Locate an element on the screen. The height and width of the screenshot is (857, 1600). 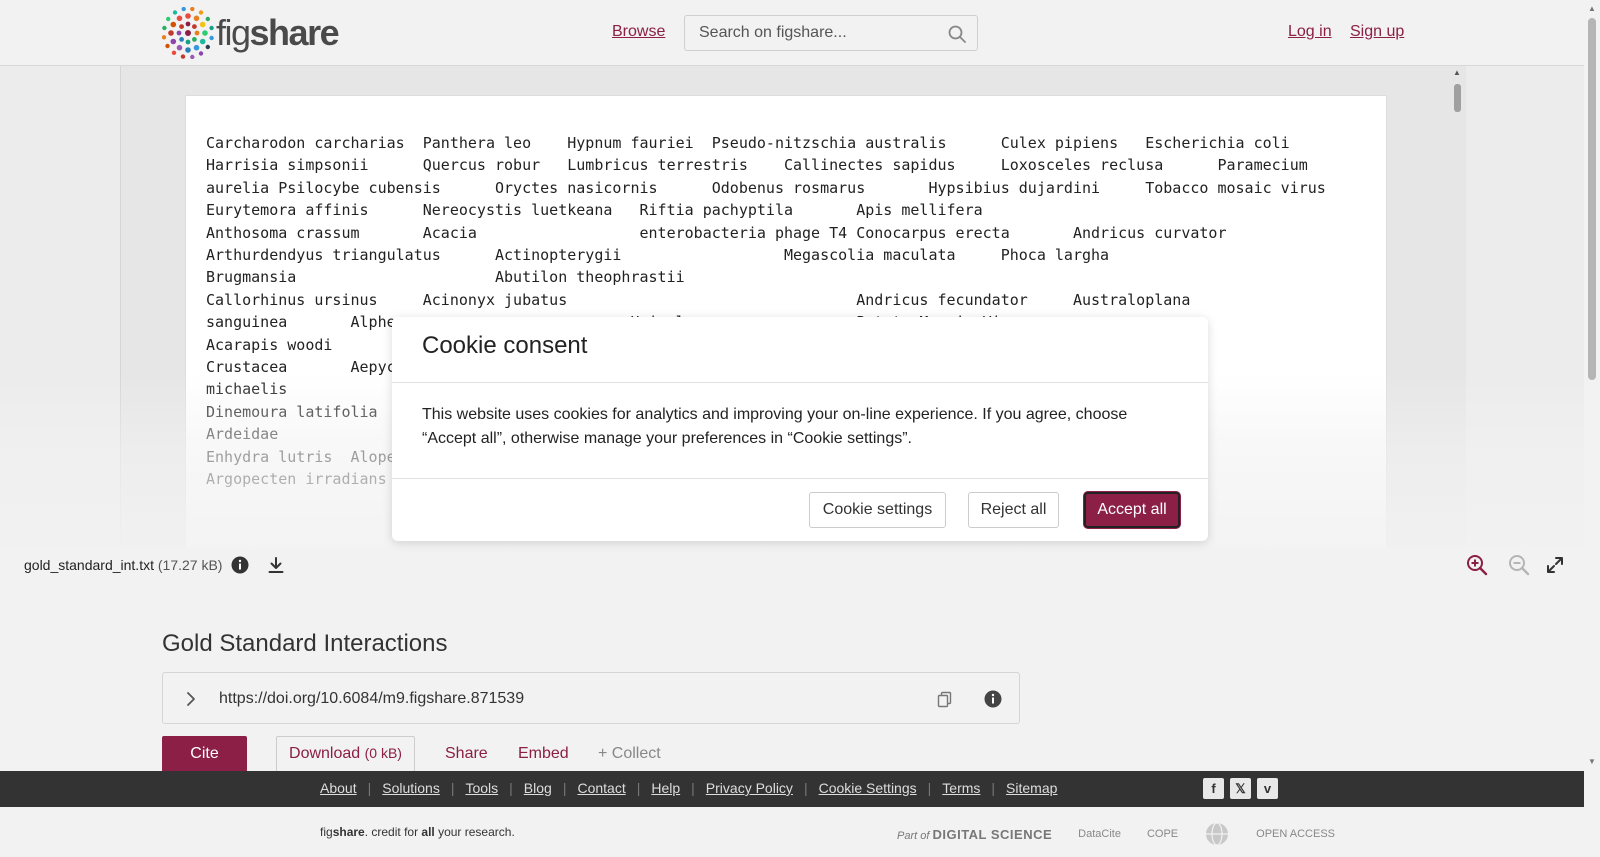
datacite-logo: DataCite is located at coordinates (1099, 834).